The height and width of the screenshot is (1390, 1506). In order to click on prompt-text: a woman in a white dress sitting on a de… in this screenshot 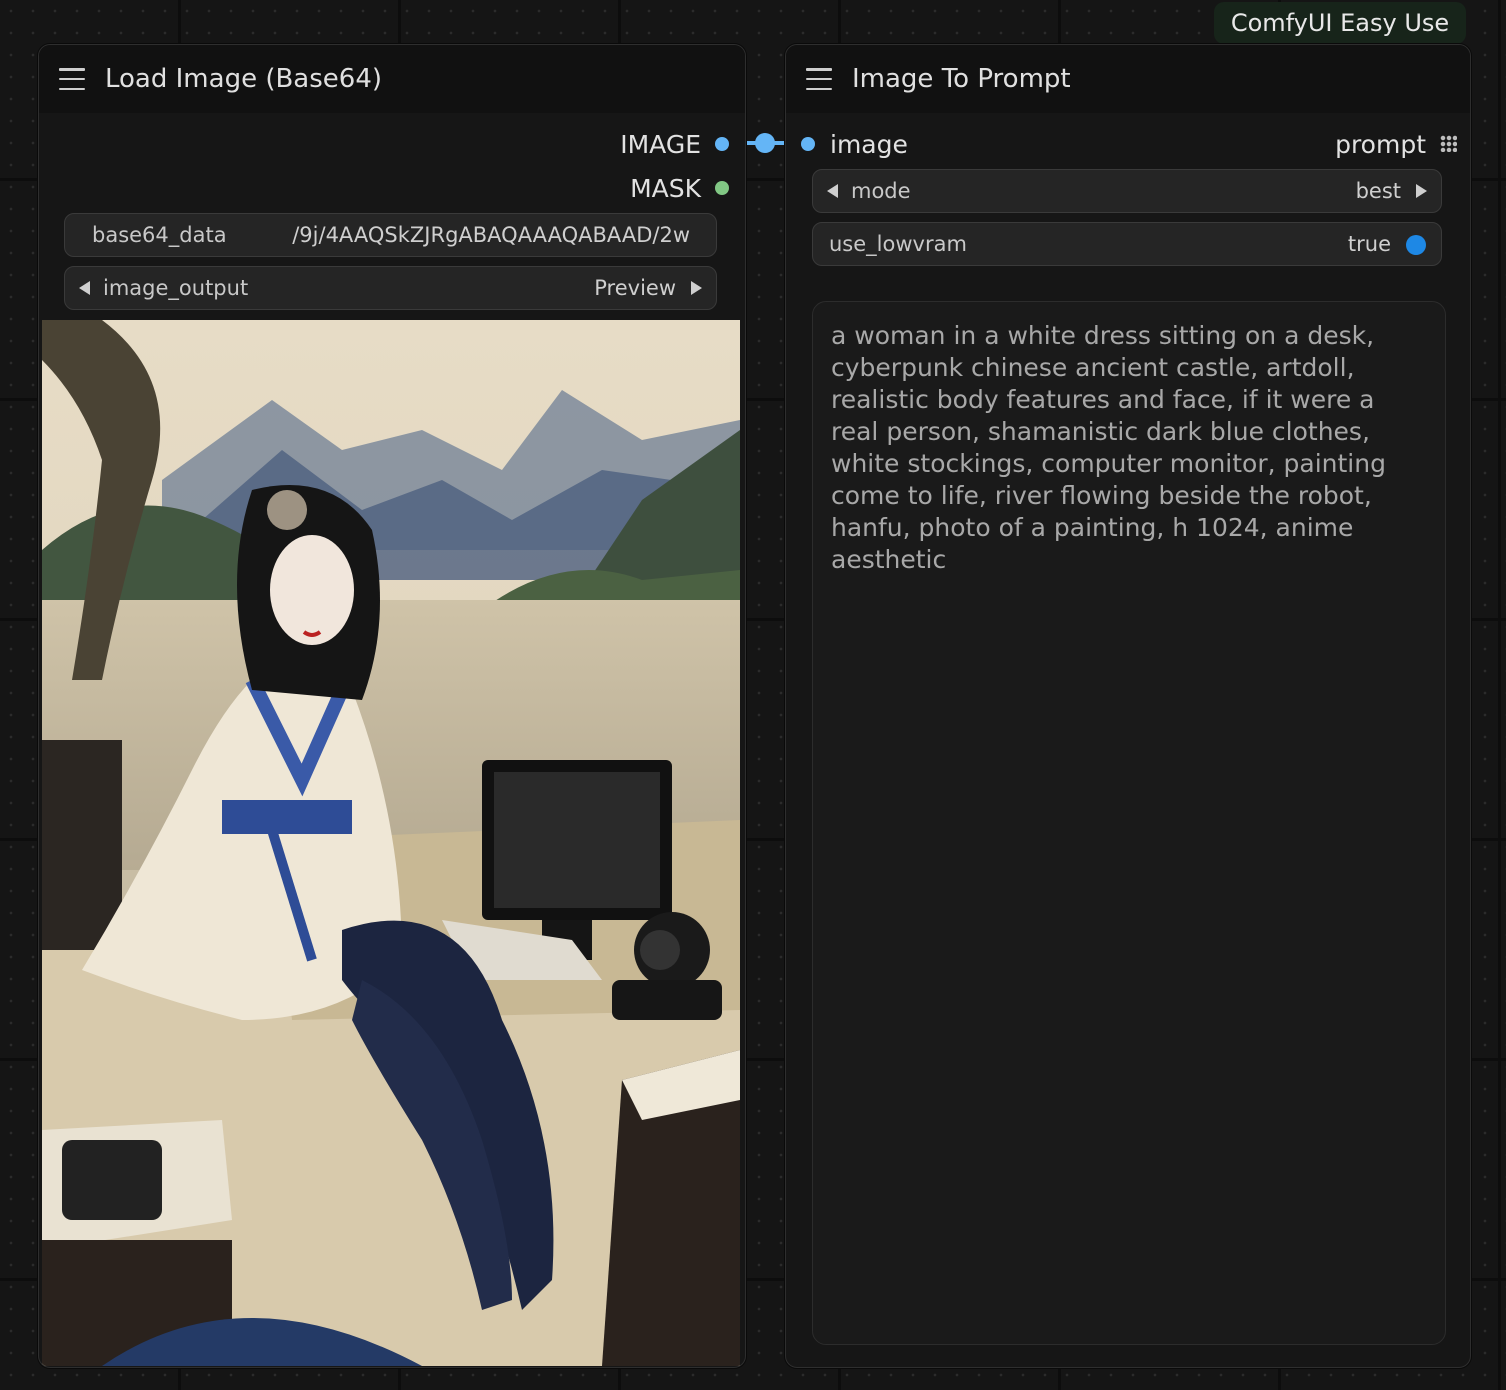, I will do `click(1108, 447)`.